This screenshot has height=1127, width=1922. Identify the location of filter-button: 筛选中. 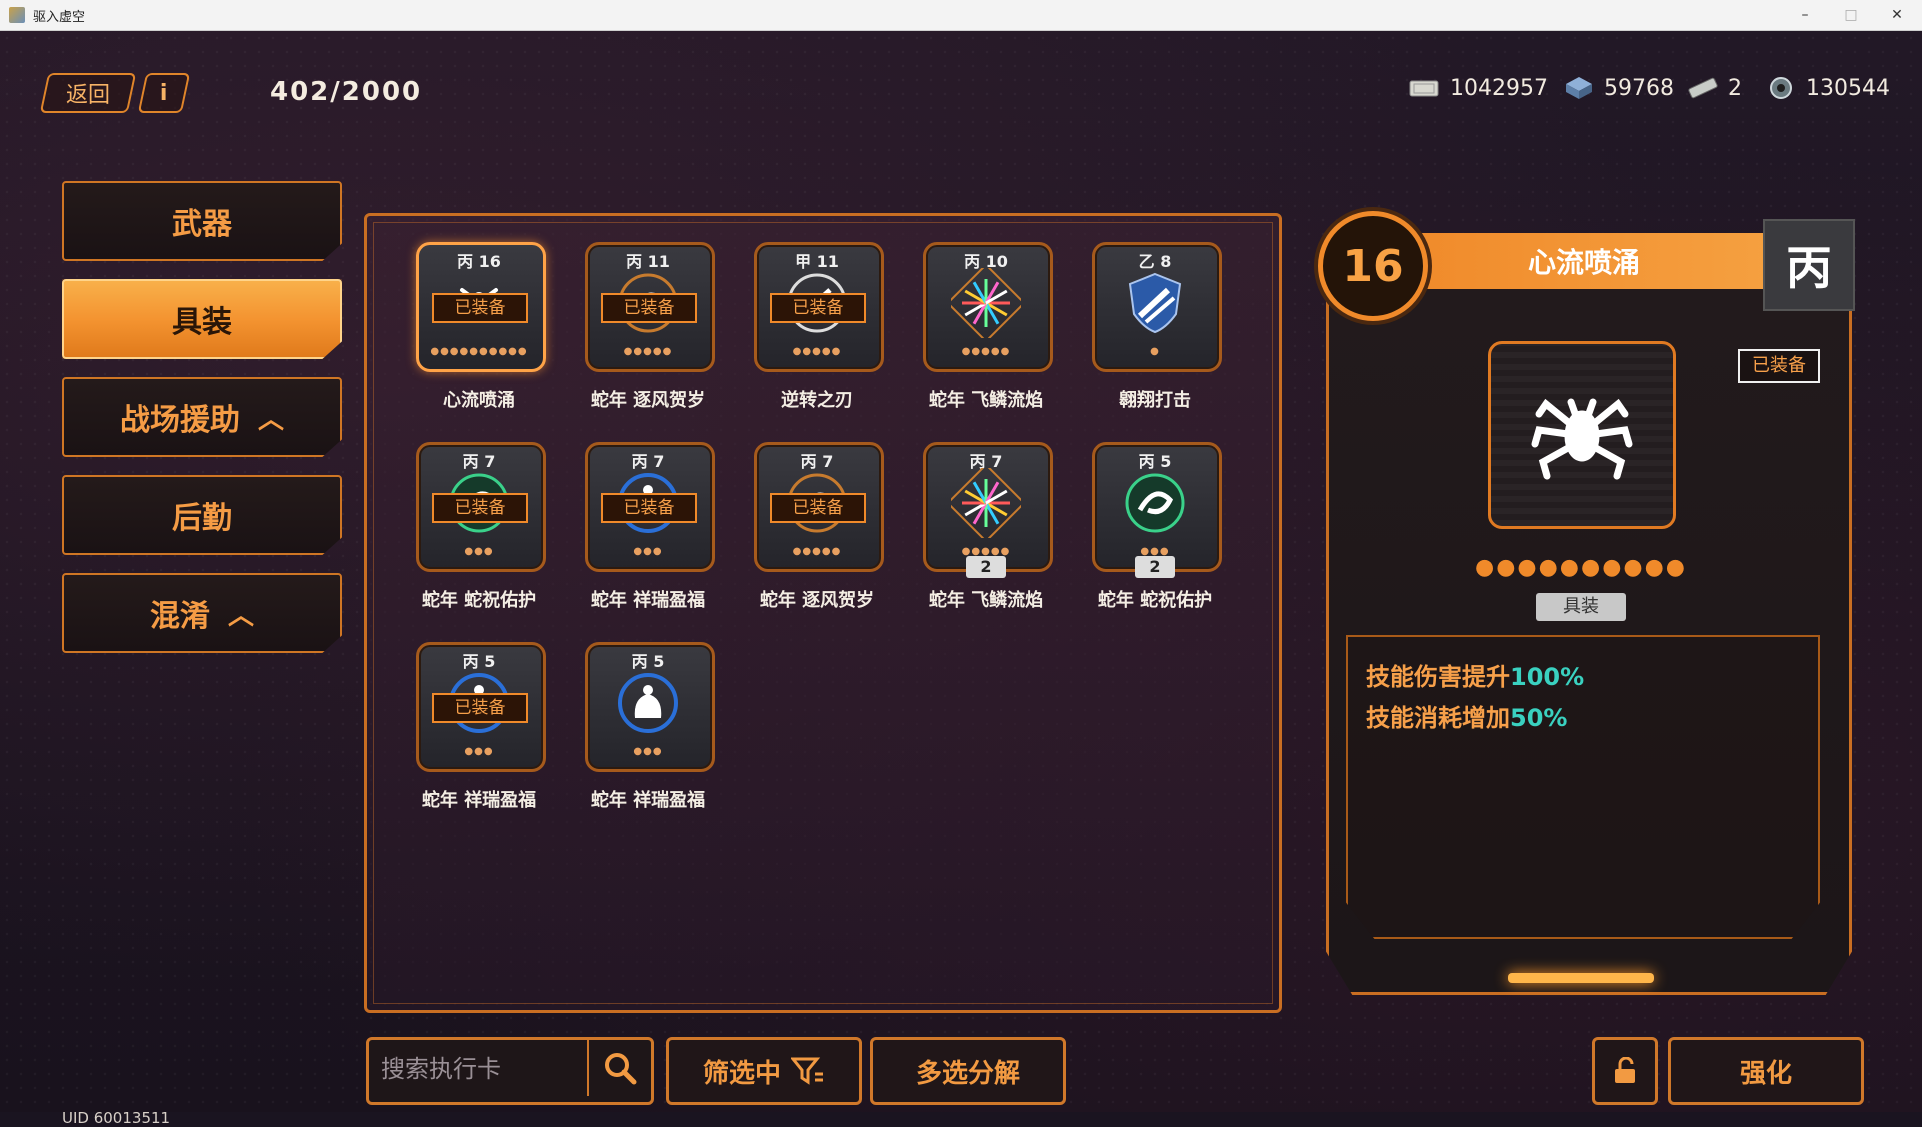
(764, 1071).